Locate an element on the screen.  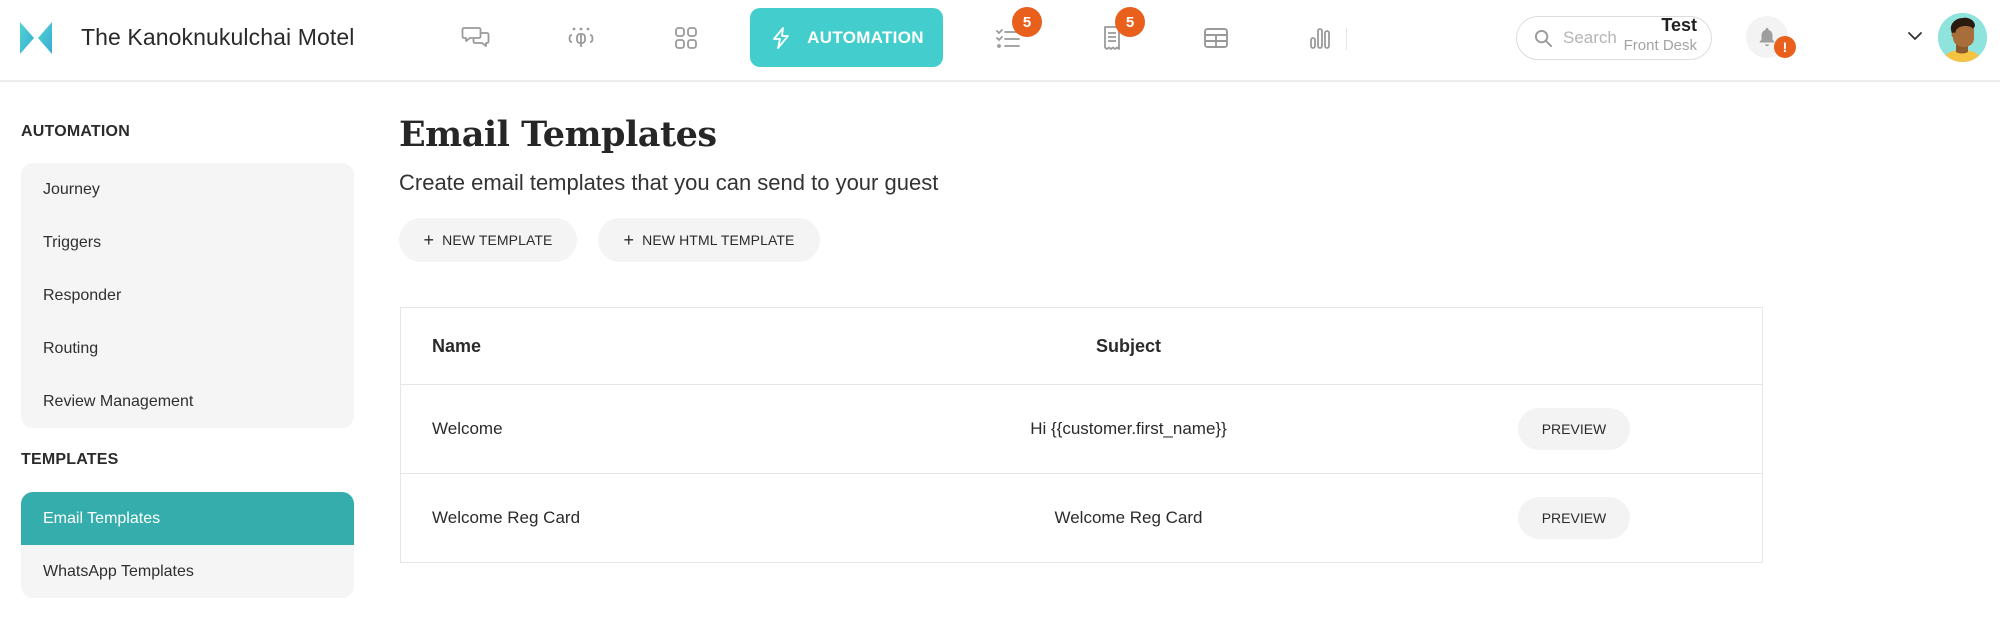
bar-chart-icon is located at coordinates (1320, 38).